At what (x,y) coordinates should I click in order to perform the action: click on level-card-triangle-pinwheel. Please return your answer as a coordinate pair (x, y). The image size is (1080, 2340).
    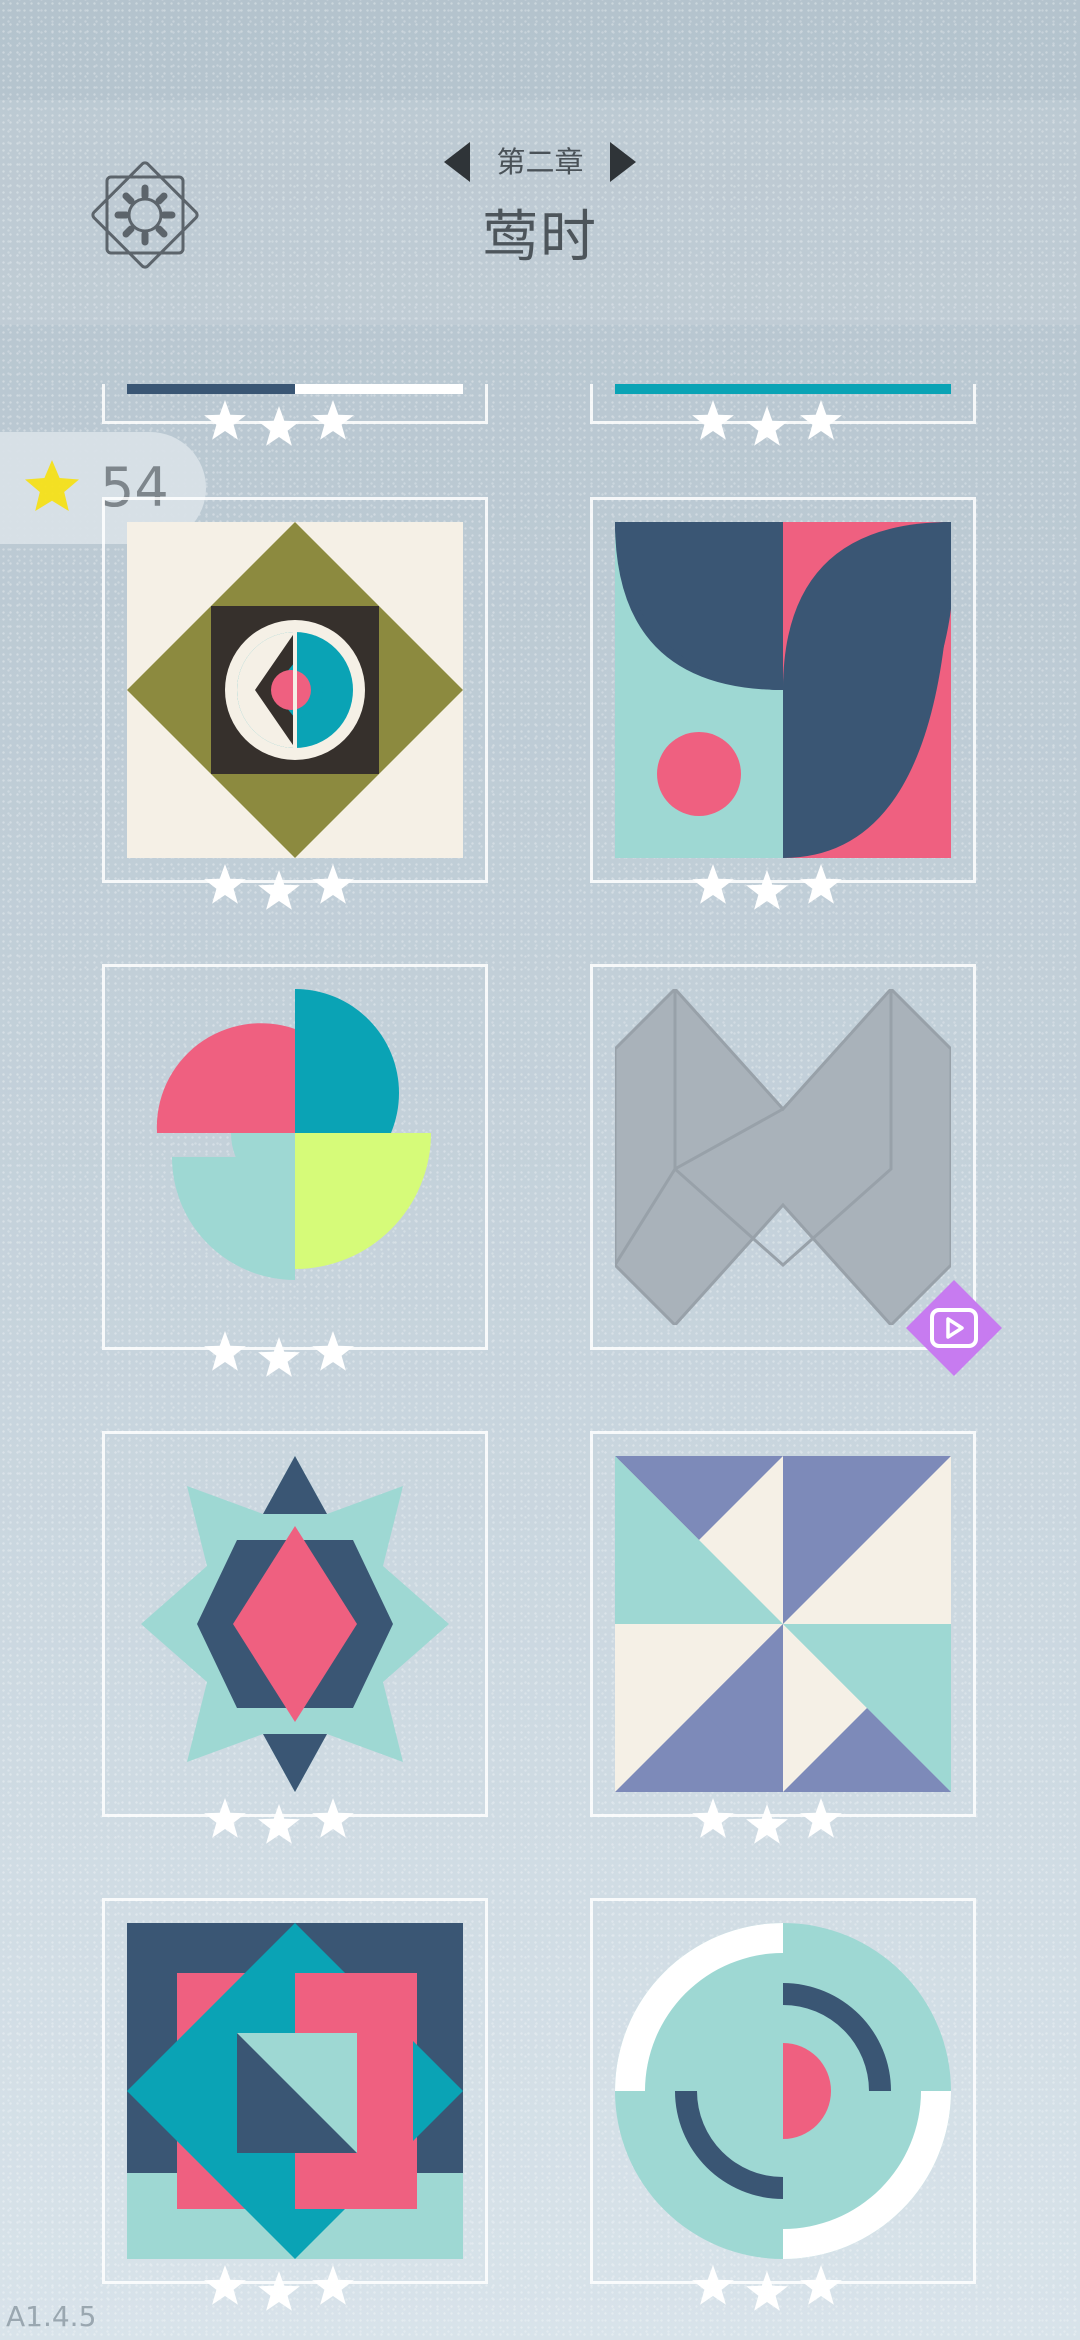
    Looking at the image, I should click on (783, 1624).